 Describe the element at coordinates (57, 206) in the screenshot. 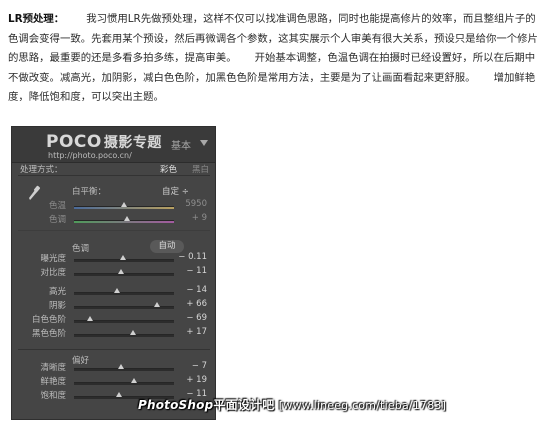

I see `slider-label: 色温` at that location.